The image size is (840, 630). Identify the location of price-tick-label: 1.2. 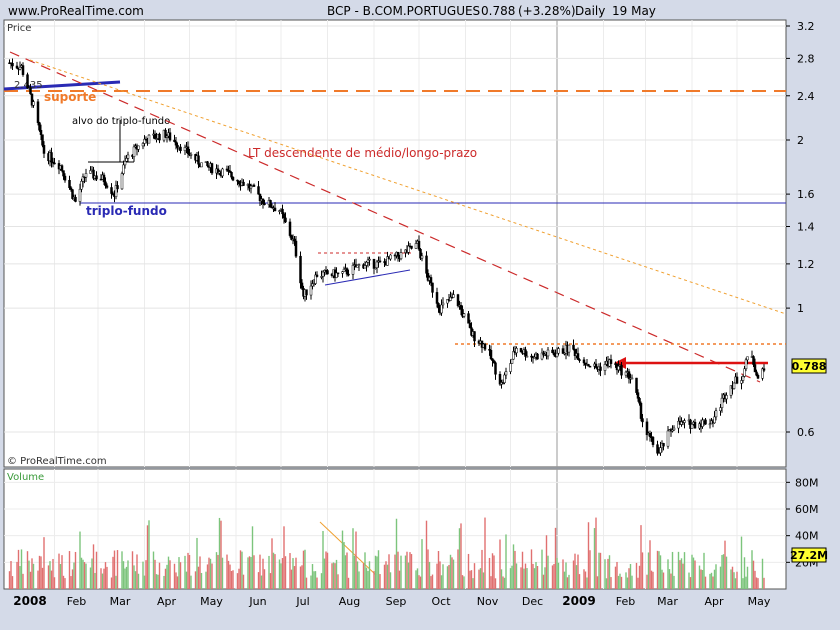
(806, 264).